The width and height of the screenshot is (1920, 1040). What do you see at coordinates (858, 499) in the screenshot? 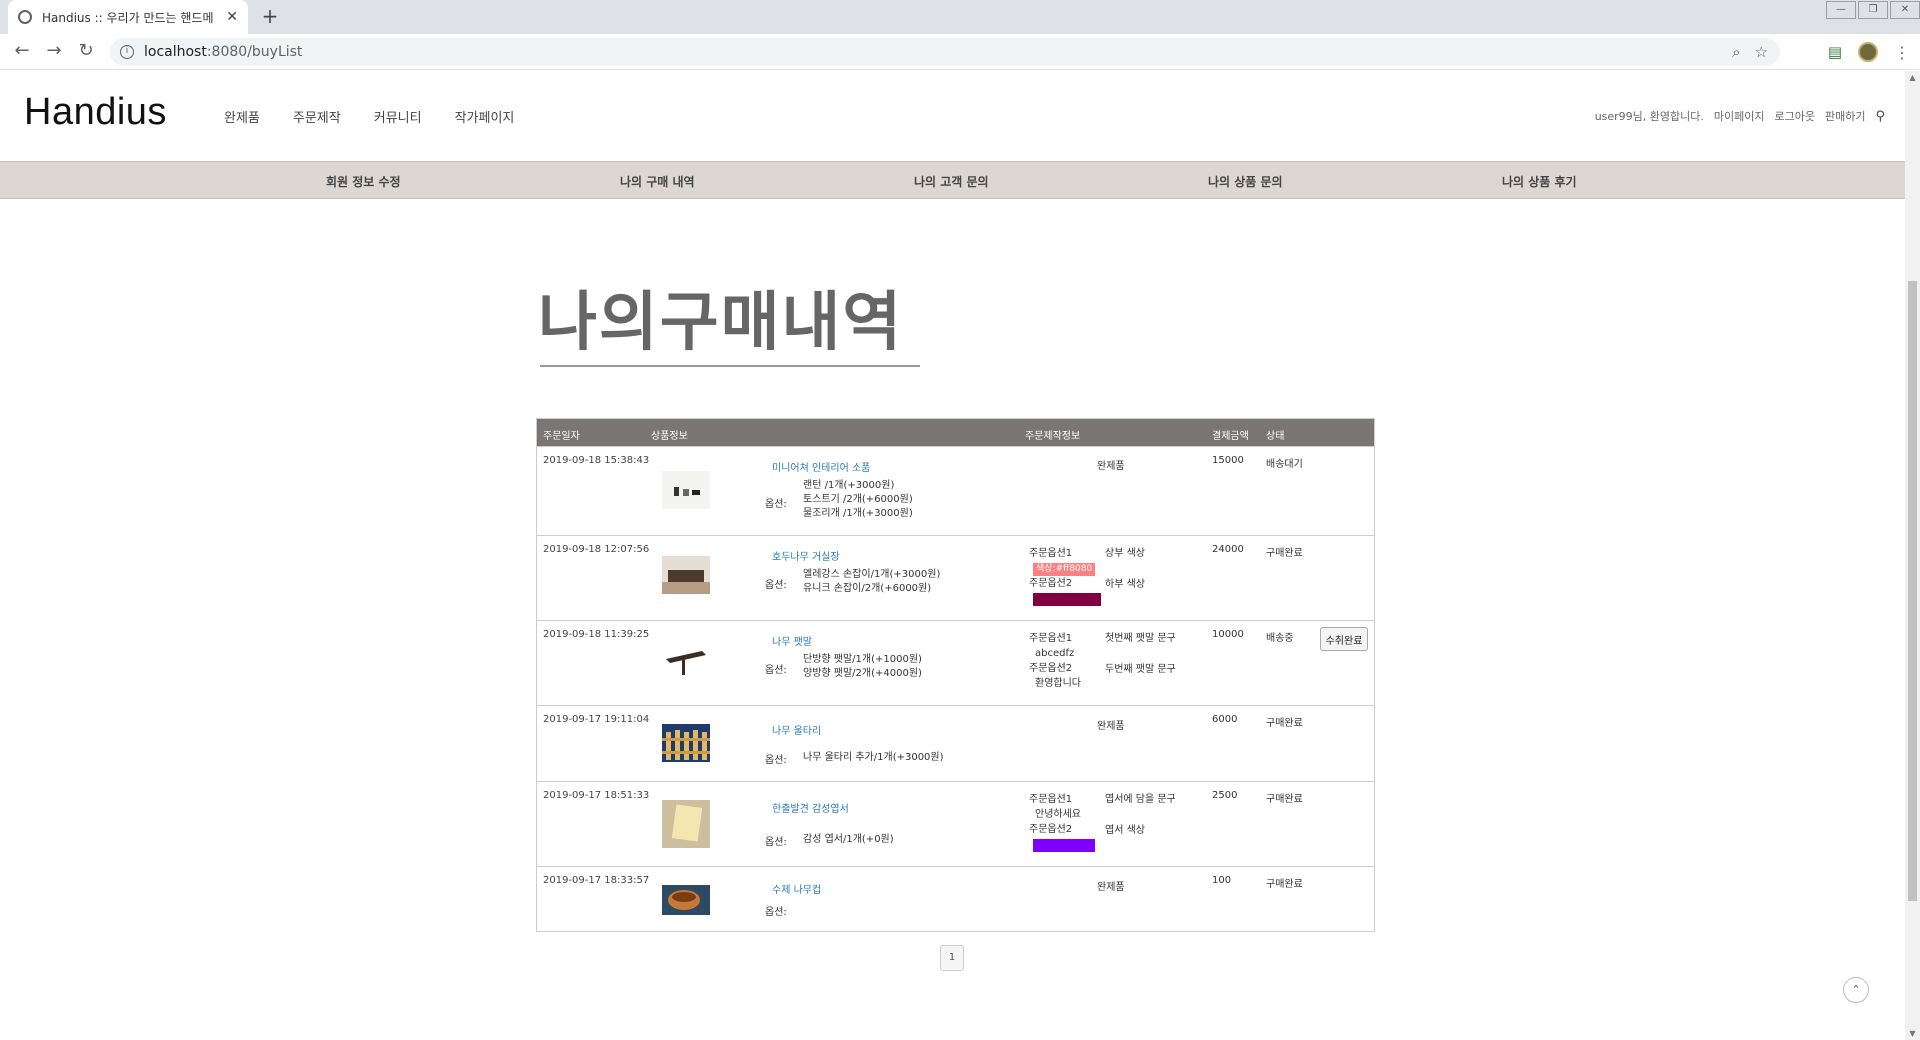
I see `option-item: 토스트기 /2개(+6000원)` at bounding box center [858, 499].